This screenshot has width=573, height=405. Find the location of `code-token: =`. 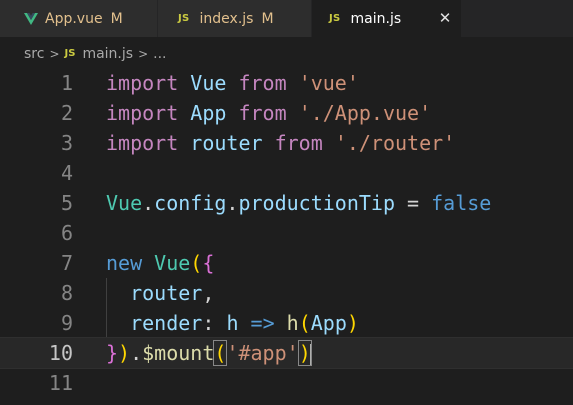

code-token: = is located at coordinates (413, 203).